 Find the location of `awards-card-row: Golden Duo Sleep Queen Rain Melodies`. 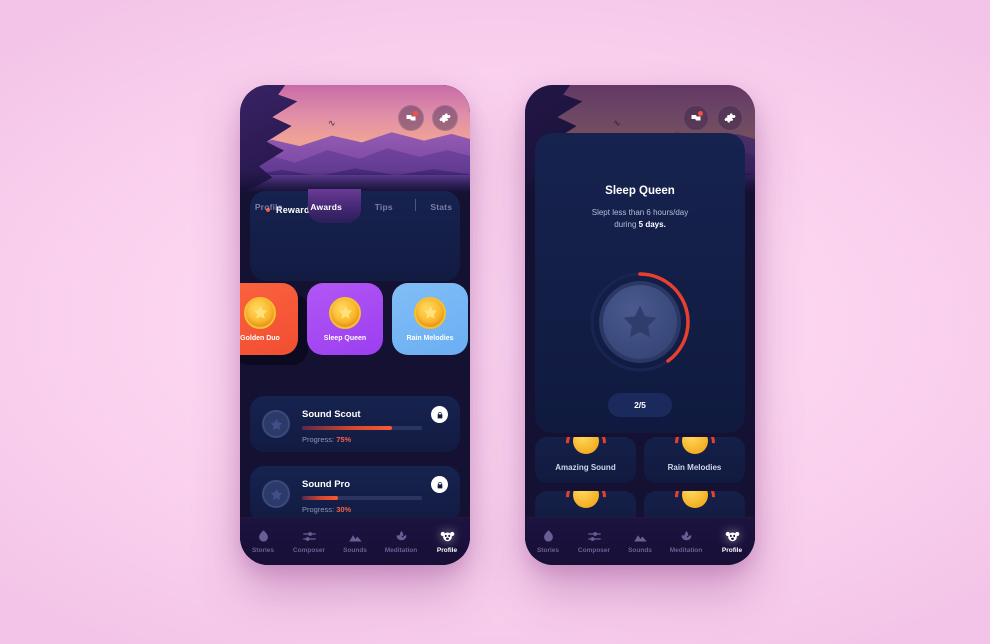

awards-card-row: Golden Duo Sleep Queen Rain Melodies is located at coordinates (354, 319).